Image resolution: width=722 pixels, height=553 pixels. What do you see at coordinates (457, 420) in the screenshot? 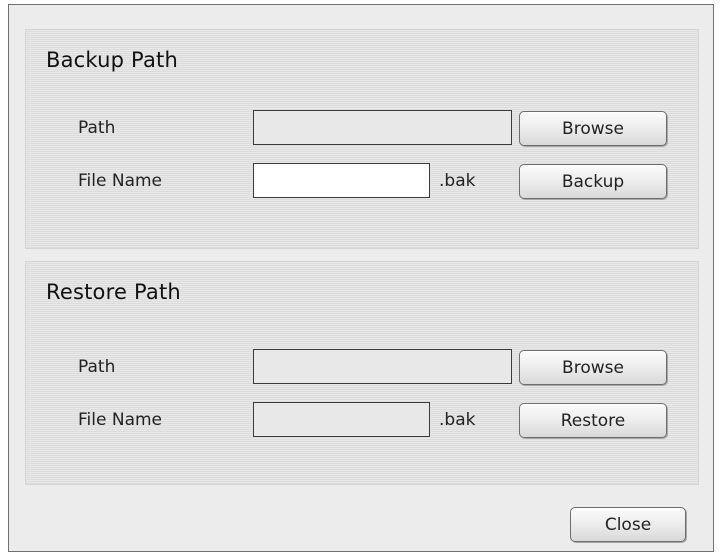
I see `restore-extension-label: .bak` at bounding box center [457, 420].